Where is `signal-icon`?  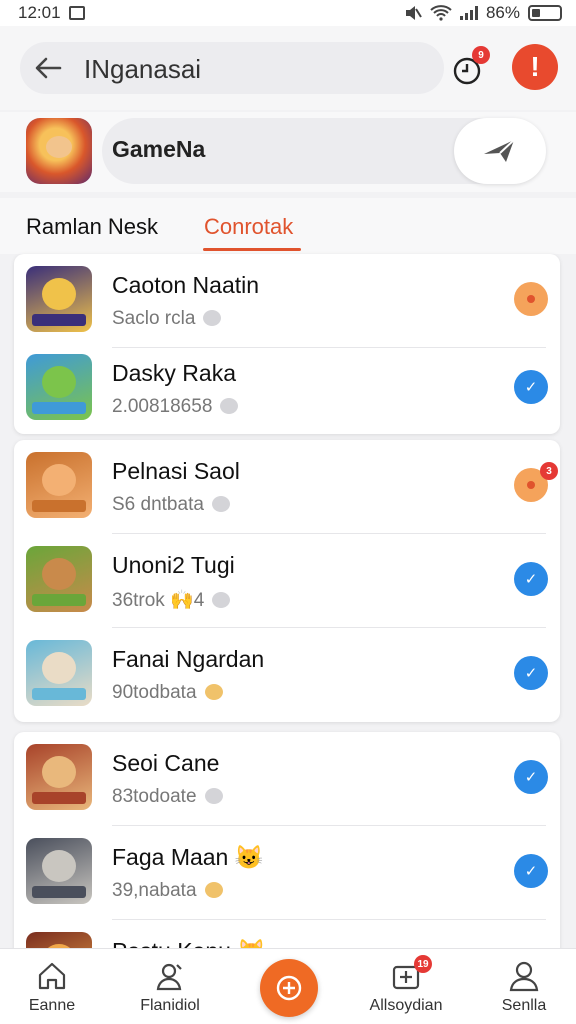 signal-icon is located at coordinates (468, 13).